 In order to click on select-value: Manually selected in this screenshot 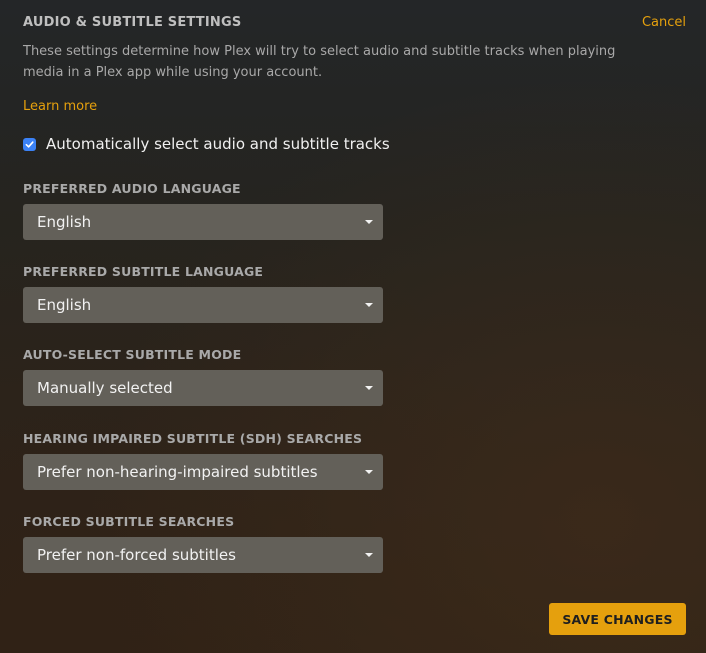, I will do `click(105, 388)`.